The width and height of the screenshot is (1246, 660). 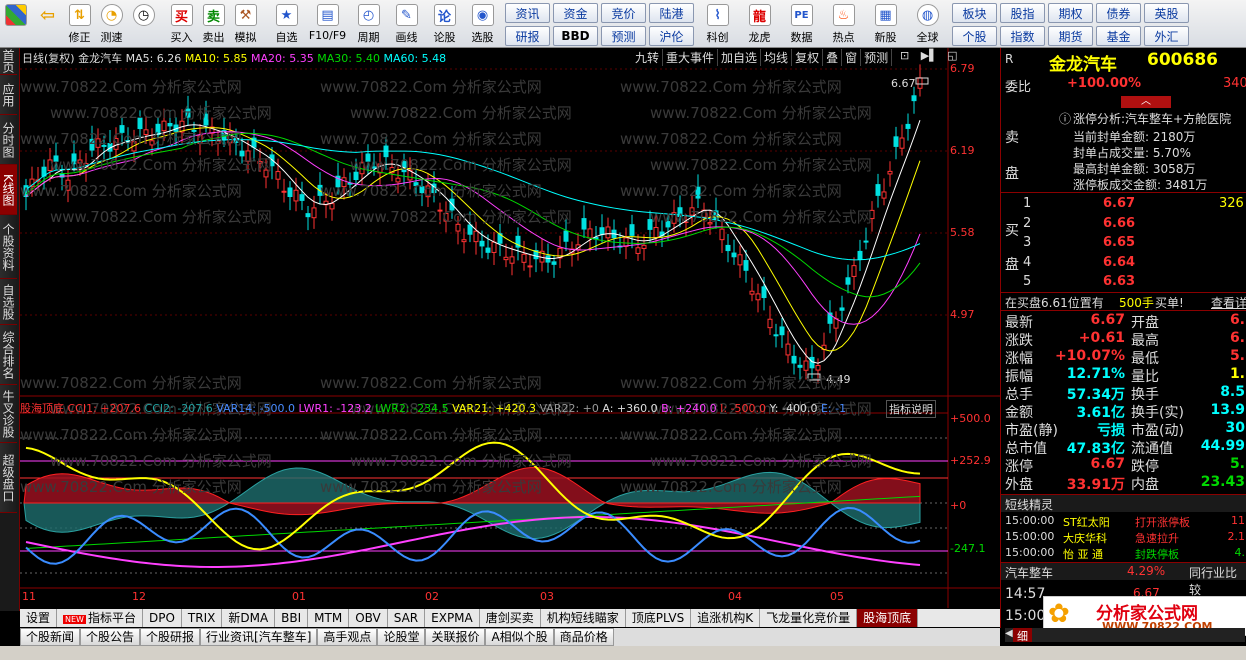 I want to click on dragon-icon: 龍, so click(x=759, y=15).